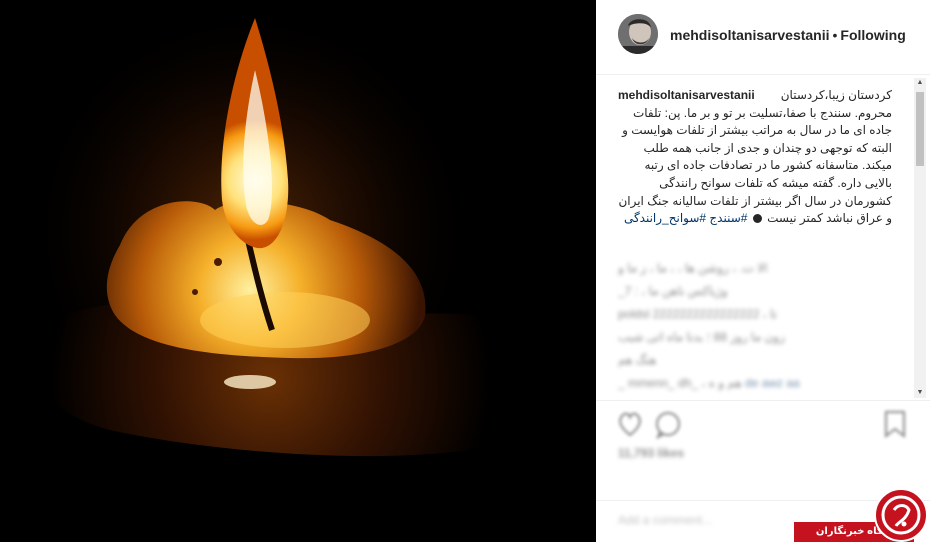 The width and height of the screenshot is (930, 545). Describe the element at coordinates (686, 96) in the screenshot. I see `caption-username: mehdisoltanisarvestanii` at that location.